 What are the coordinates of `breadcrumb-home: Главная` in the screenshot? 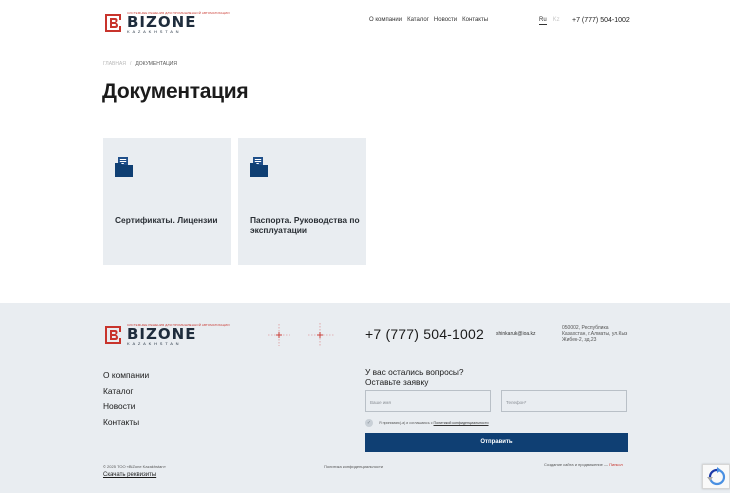 It's located at (114, 64).